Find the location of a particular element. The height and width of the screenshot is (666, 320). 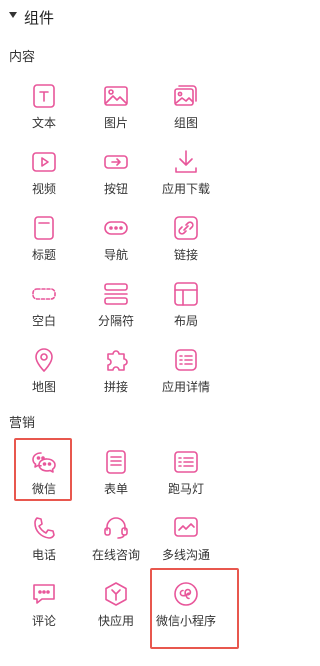

component-item-quick-app: 快应用 is located at coordinates (116, 606).